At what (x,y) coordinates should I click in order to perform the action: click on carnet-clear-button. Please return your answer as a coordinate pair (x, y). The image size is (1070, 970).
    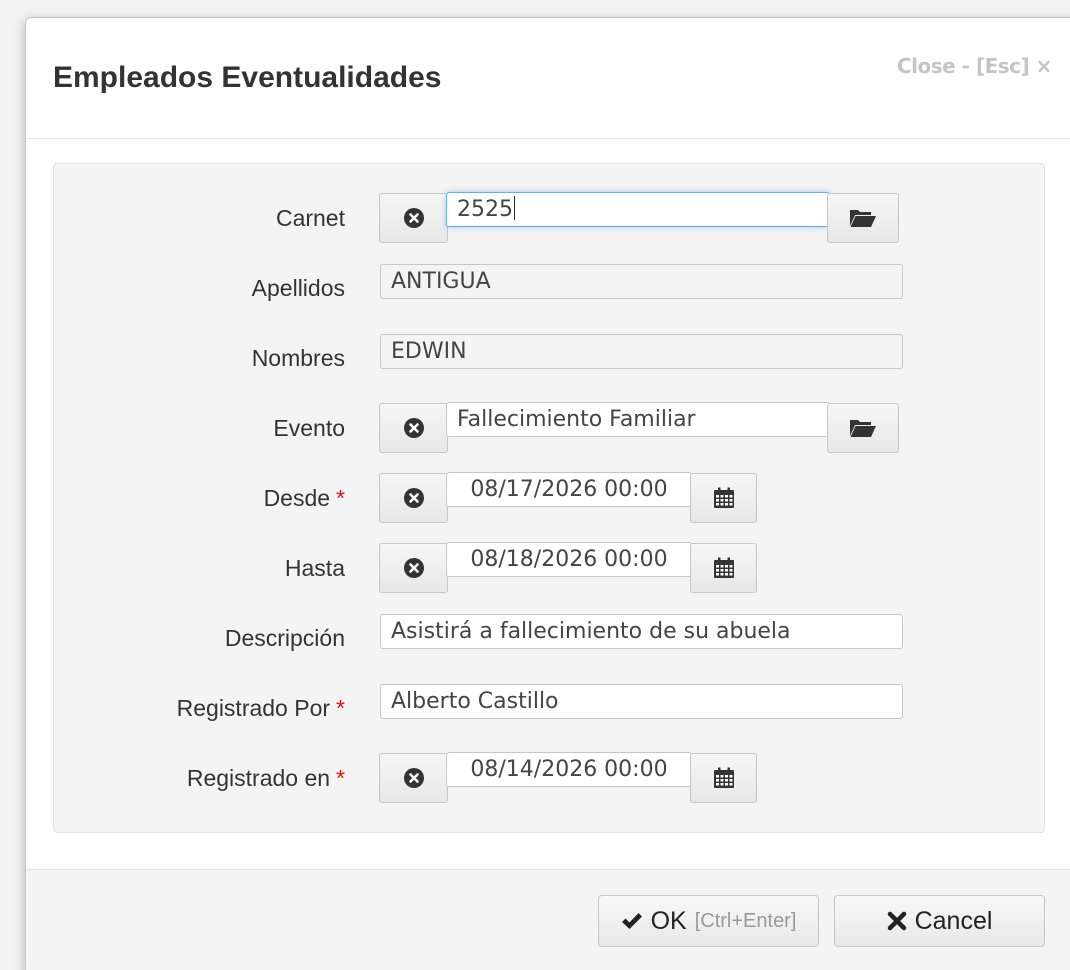
    Looking at the image, I should click on (413, 218).